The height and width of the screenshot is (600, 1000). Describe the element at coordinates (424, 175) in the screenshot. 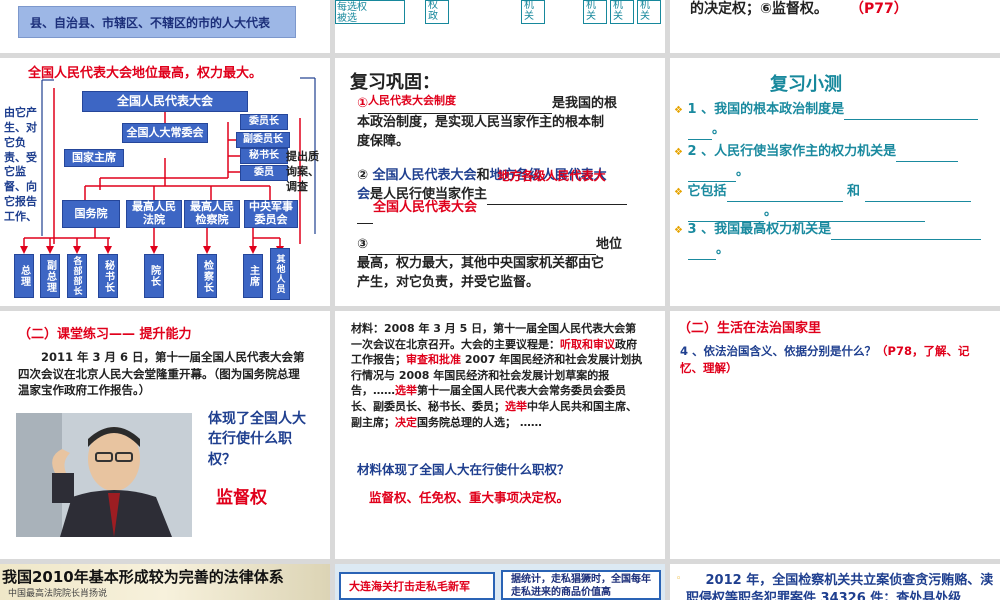

I see `item-2-answer-a: 全国人民代表大会` at that location.